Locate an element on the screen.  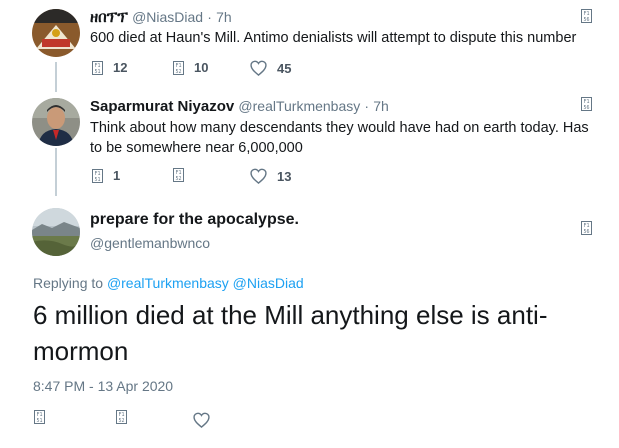
tweet-header: Saparmurat Niyazov @realTurkmenbasy · 7h is located at coordinates (239, 106).